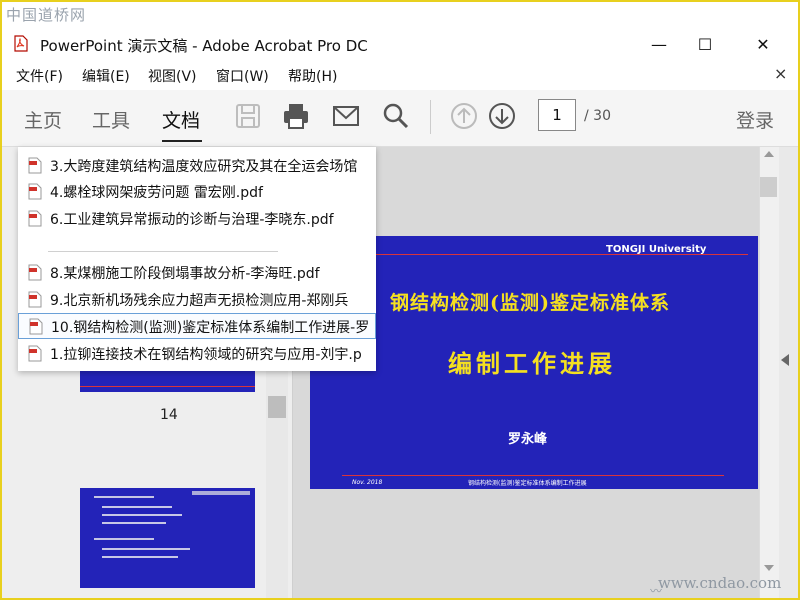 This screenshot has width=800, height=600. I want to click on save-icon, so click(248, 116).